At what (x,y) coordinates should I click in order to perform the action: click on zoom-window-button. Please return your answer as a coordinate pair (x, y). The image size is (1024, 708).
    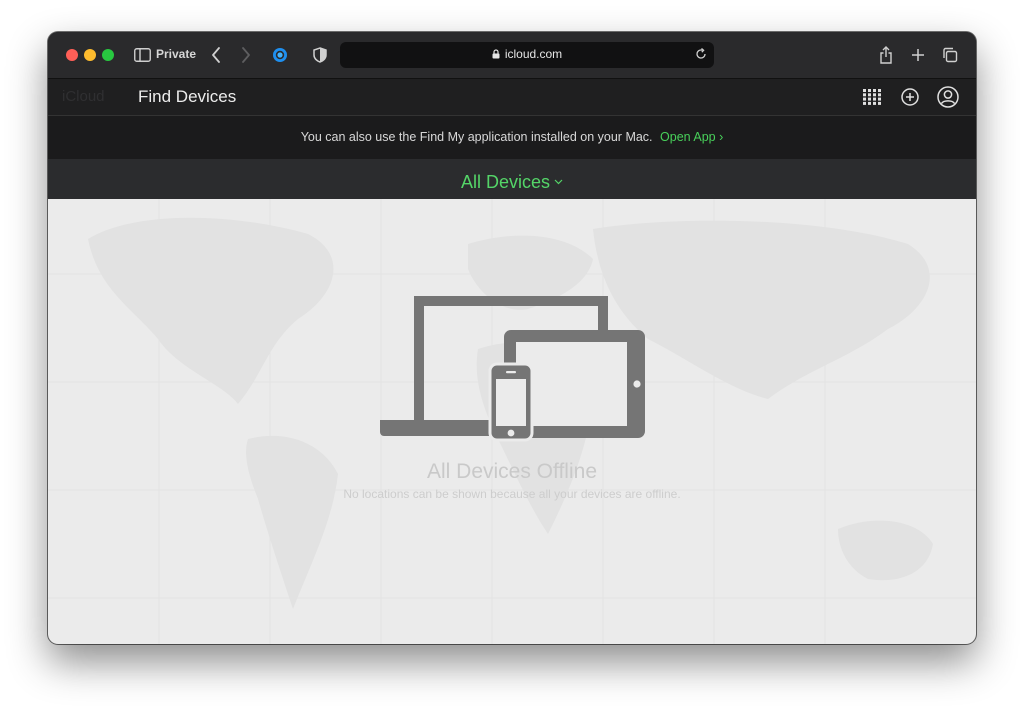
    Looking at the image, I should click on (108, 55).